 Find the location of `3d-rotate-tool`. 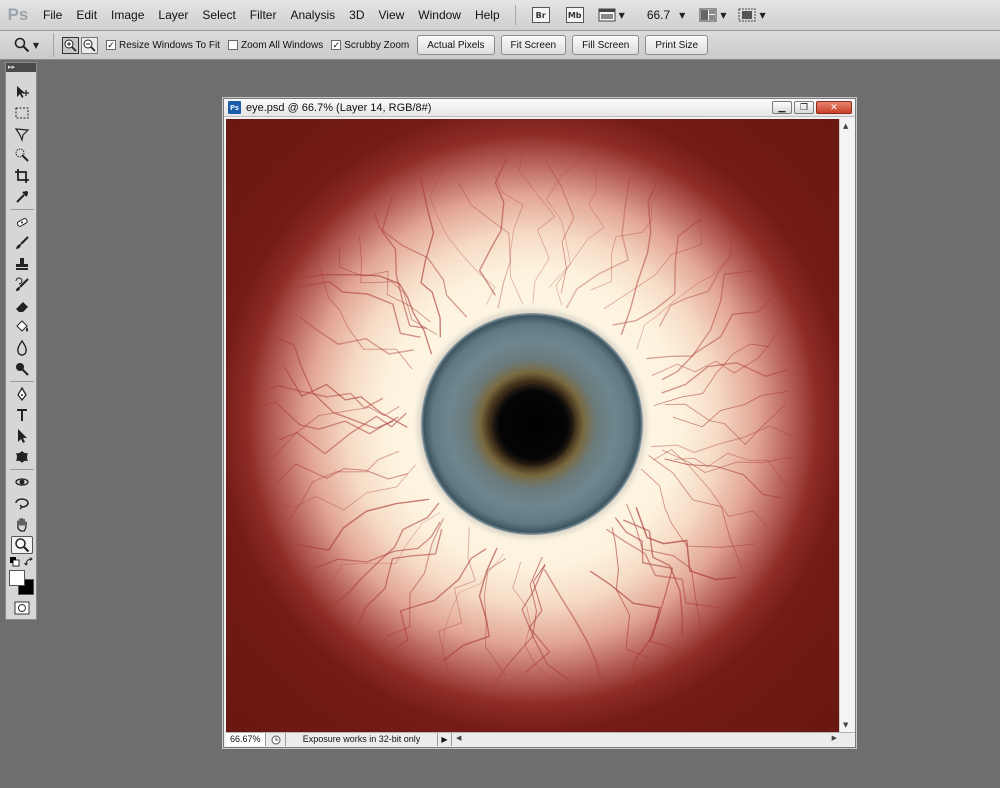

3d-rotate-tool is located at coordinates (22, 482).